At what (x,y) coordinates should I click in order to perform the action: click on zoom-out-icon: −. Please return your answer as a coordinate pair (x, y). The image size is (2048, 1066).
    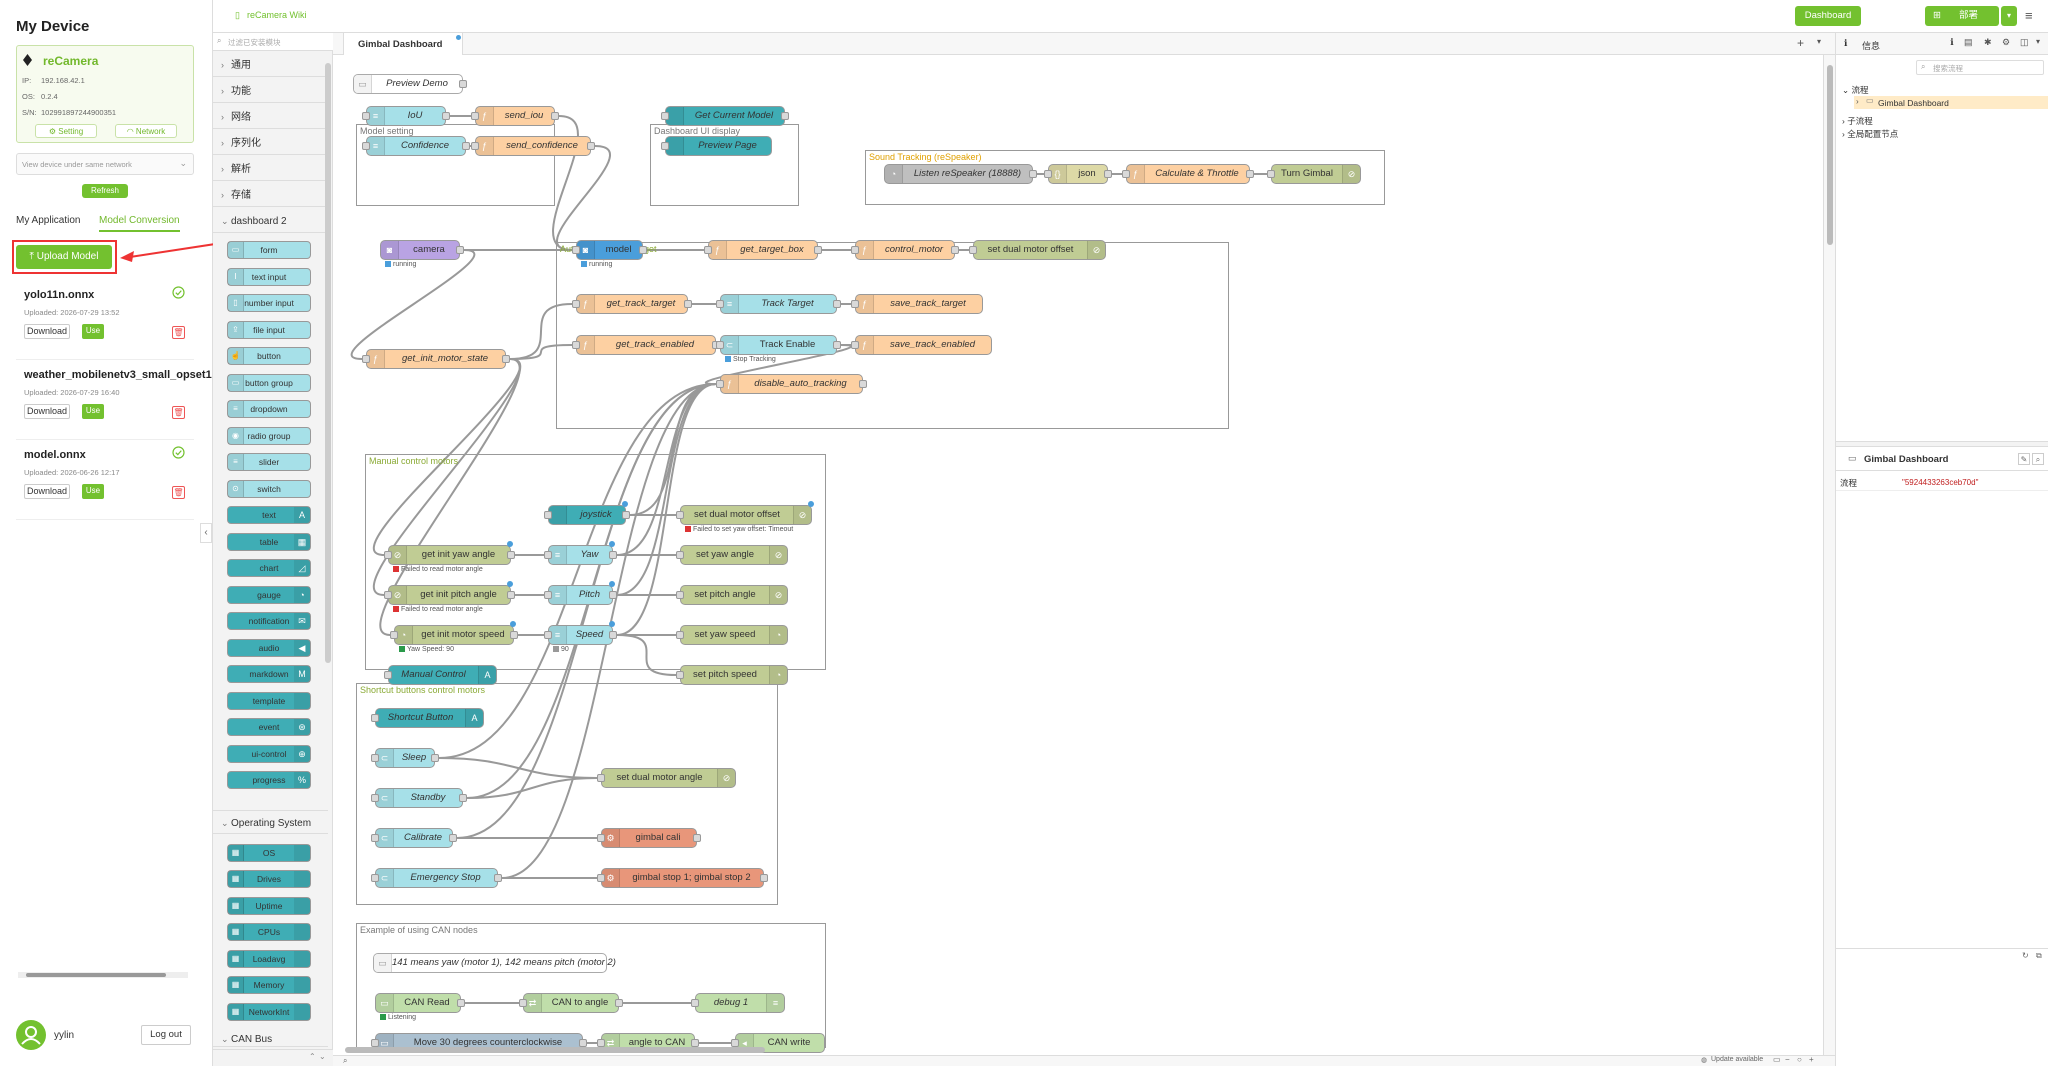
    Looking at the image, I should click on (1787, 1059).